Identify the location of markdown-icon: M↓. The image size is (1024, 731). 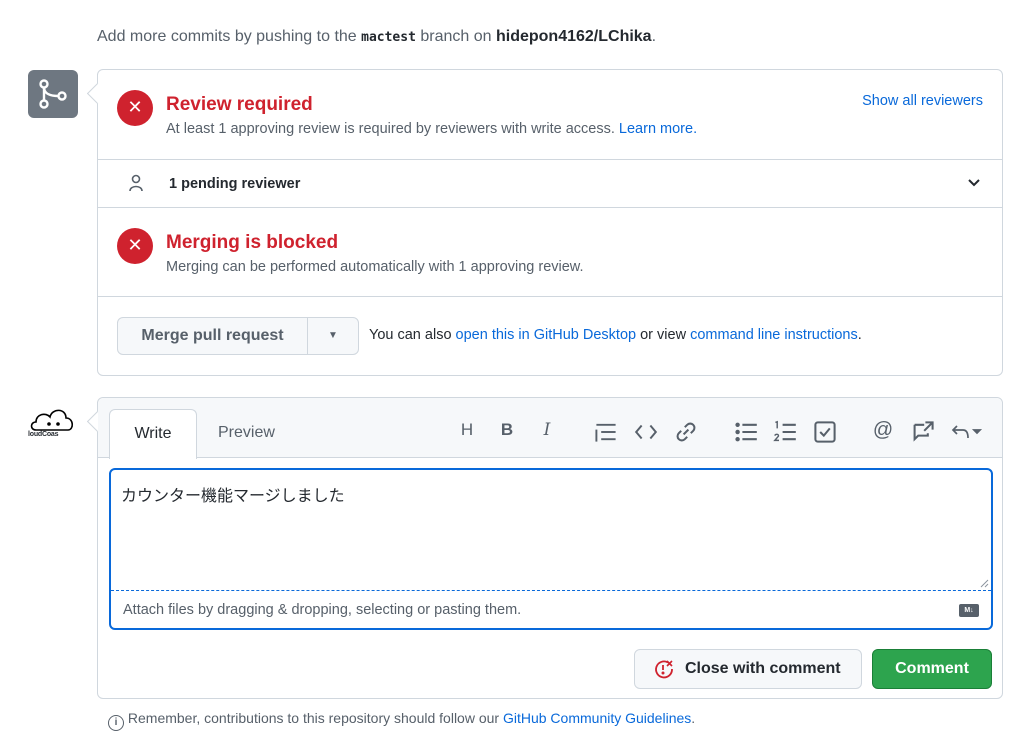
(969, 610).